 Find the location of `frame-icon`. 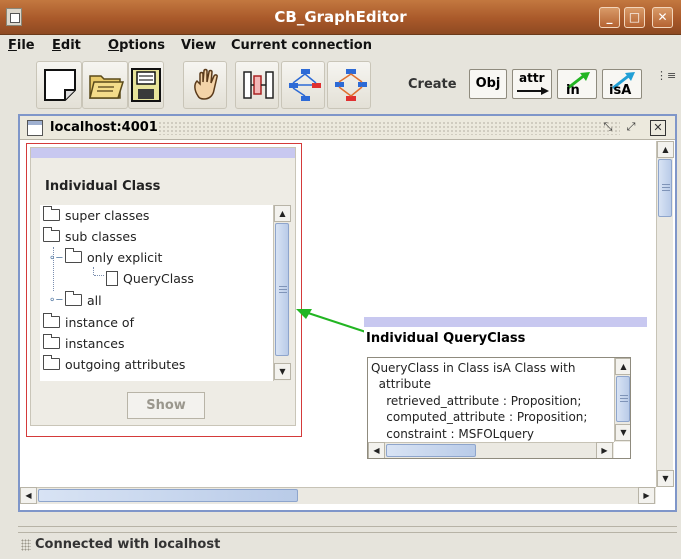

frame-icon is located at coordinates (35, 128).